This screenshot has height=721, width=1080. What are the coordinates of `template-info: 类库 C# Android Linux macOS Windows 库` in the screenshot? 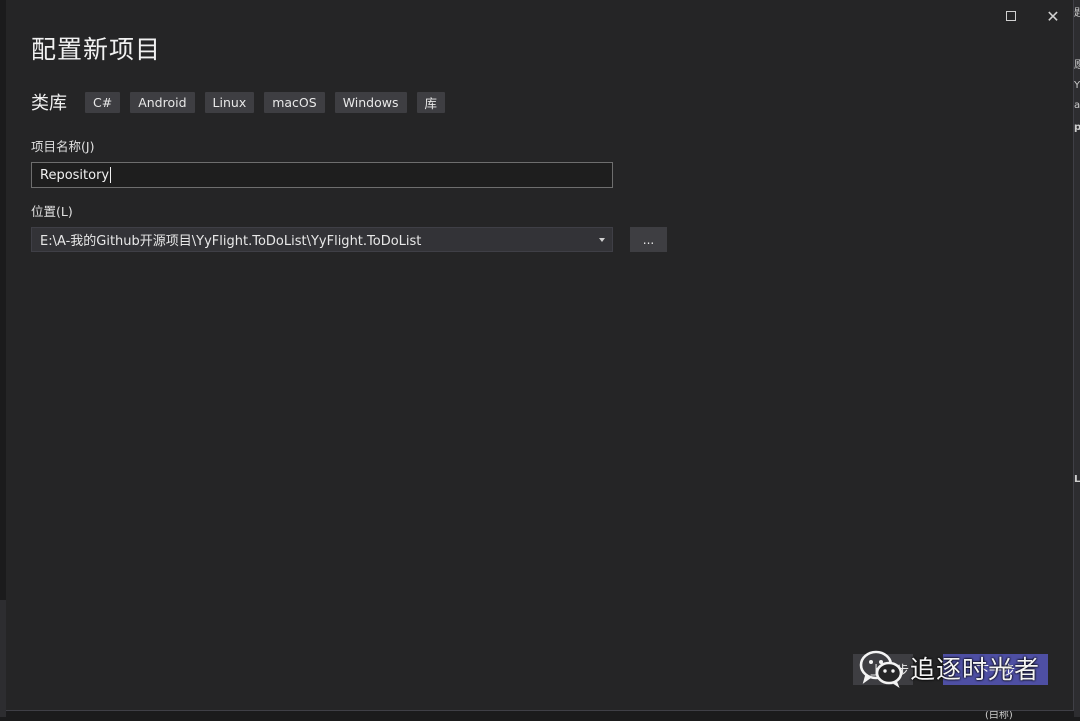 It's located at (243, 102).